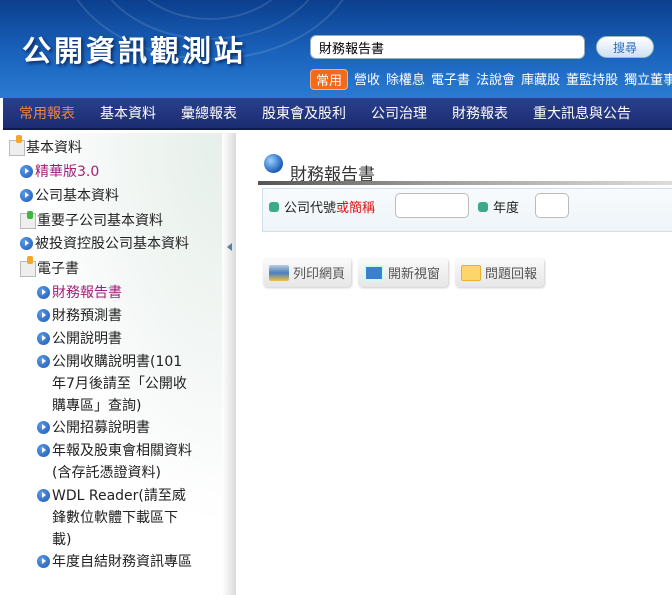  Describe the element at coordinates (134, 49) in the screenshot. I see `site-logo: 公開資訊觀測站` at that location.